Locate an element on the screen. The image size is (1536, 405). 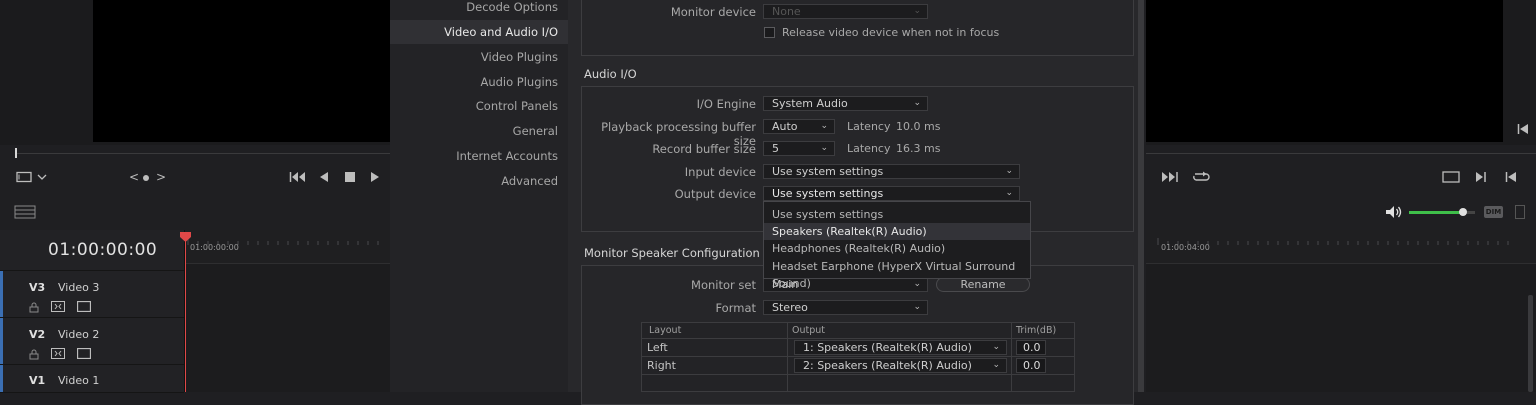
sidebar-item-video-audio-io: Video and Audio I/O is located at coordinates (479, 32).